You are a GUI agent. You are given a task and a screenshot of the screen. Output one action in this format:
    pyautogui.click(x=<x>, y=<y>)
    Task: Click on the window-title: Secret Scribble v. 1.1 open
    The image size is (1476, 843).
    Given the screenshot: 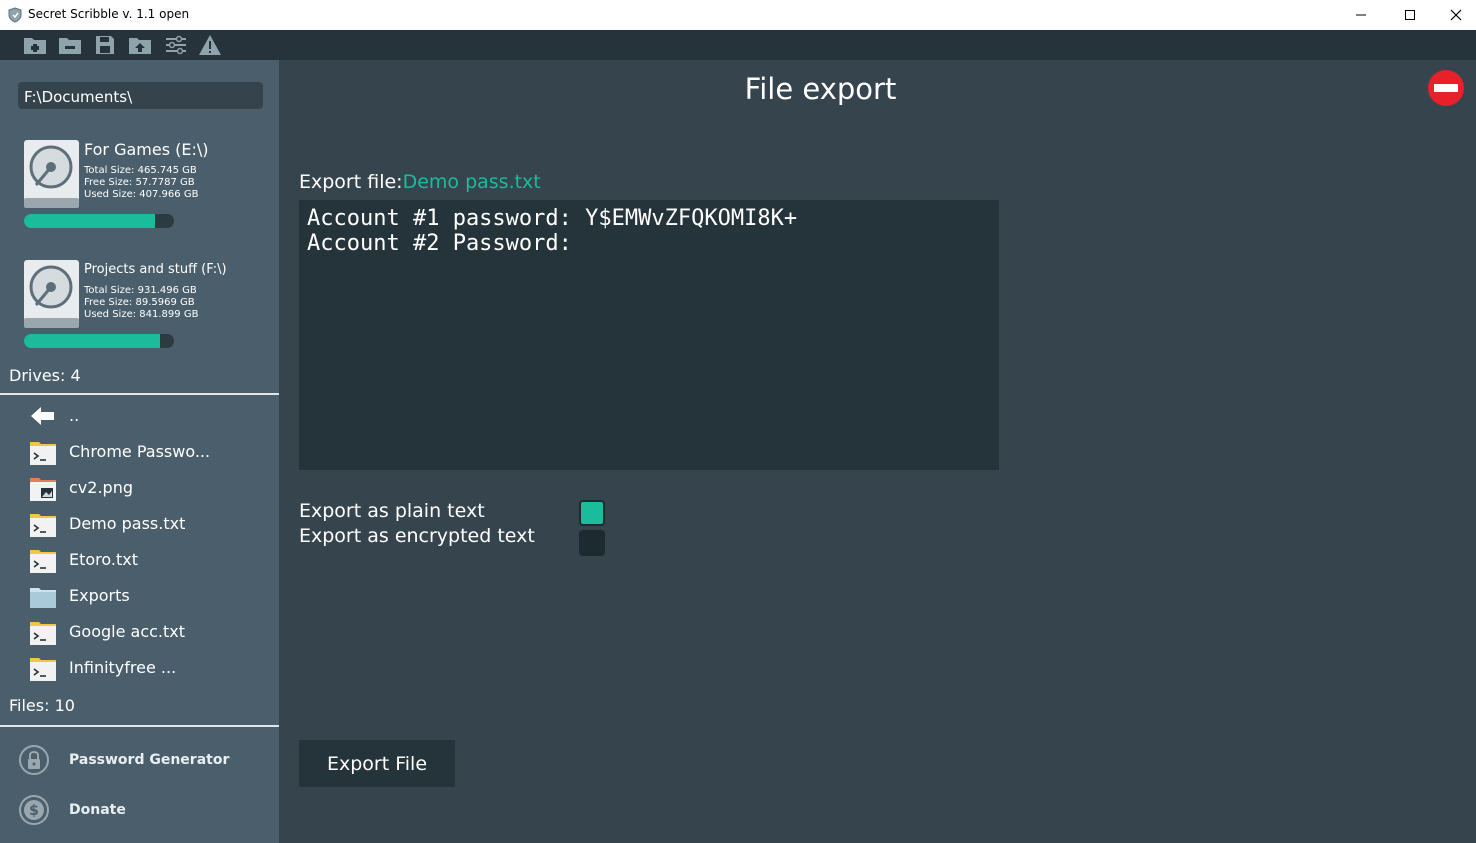 What is the action you would take?
    pyautogui.click(x=109, y=14)
    